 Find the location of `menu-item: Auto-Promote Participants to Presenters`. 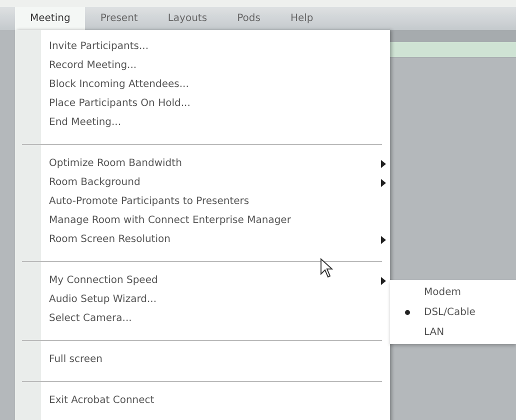

menu-item: Auto-Promote Participants to Presenters is located at coordinates (202, 201).